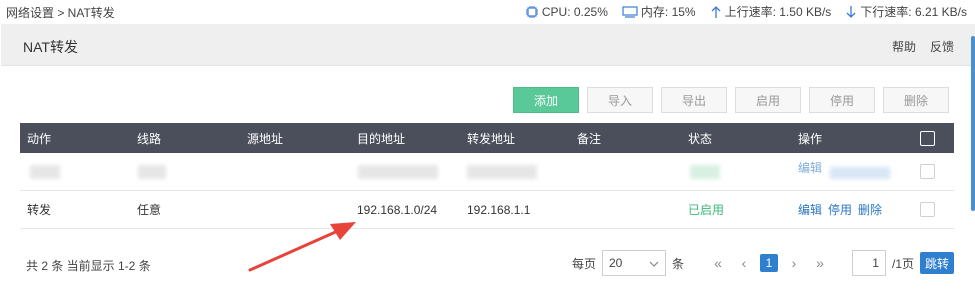 The image size is (975, 296). What do you see at coordinates (768, 100) in the screenshot?
I see `enable-button: 启用` at bounding box center [768, 100].